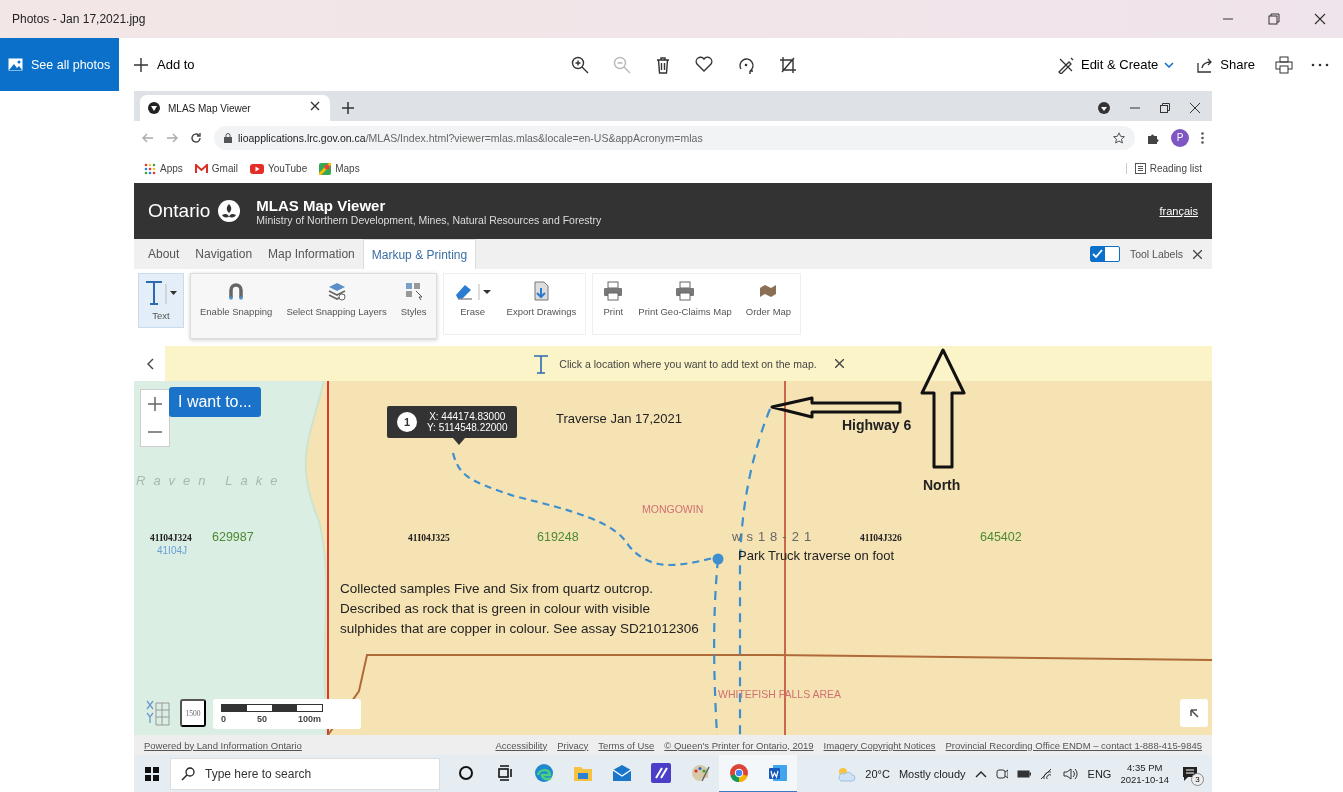 The width and height of the screenshot is (1343, 792). What do you see at coordinates (877, 425) in the screenshot?
I see `map-annotation: Highway 6` at bounding box center [877, 425].